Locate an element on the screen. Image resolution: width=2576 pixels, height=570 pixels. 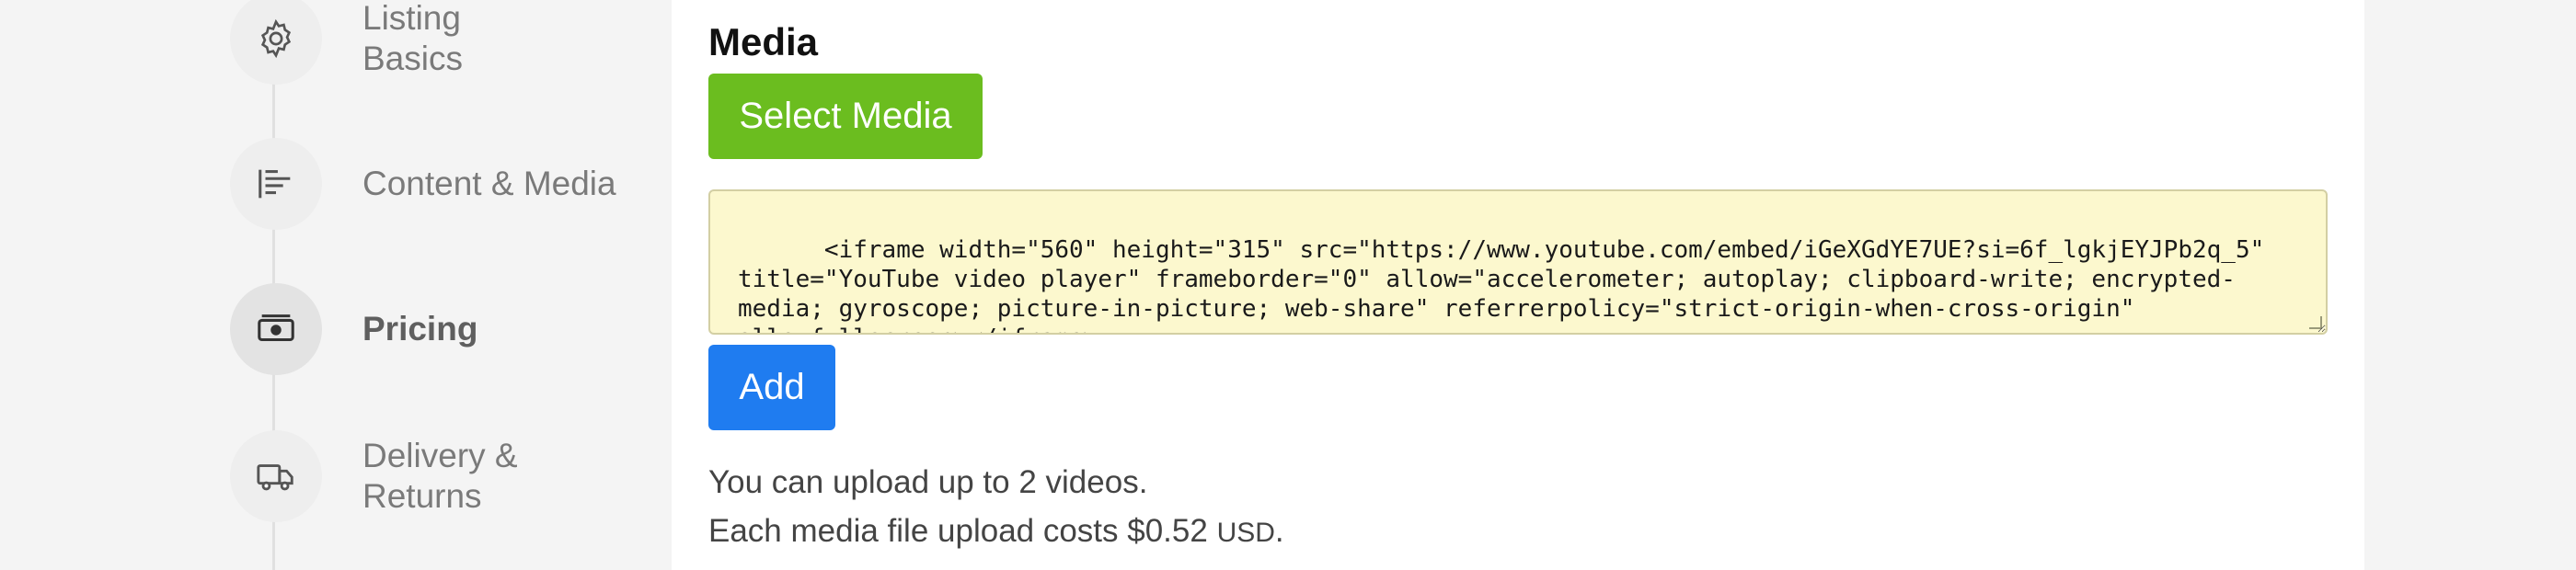
gear-icon is located at coordinates (276, 38).